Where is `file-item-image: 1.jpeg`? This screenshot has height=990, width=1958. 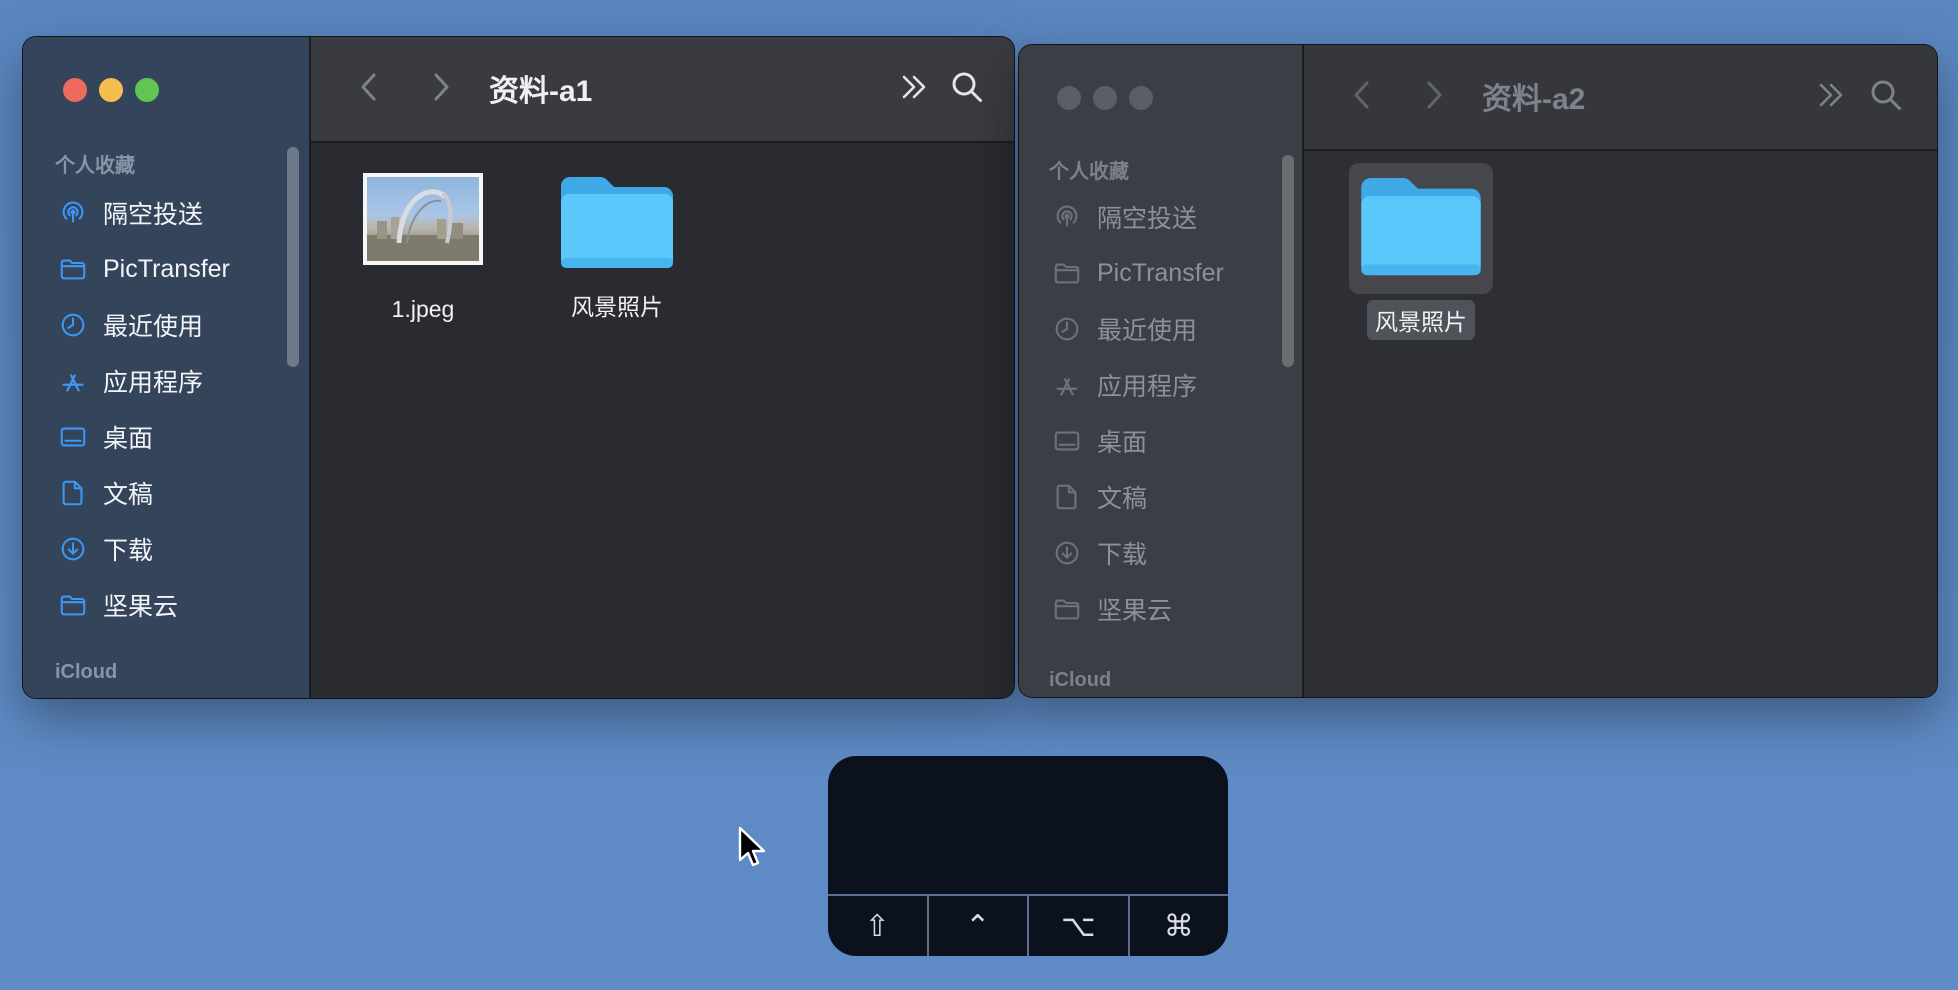 file-item-image: 1.jpeg is located at coordinates (423, 249).